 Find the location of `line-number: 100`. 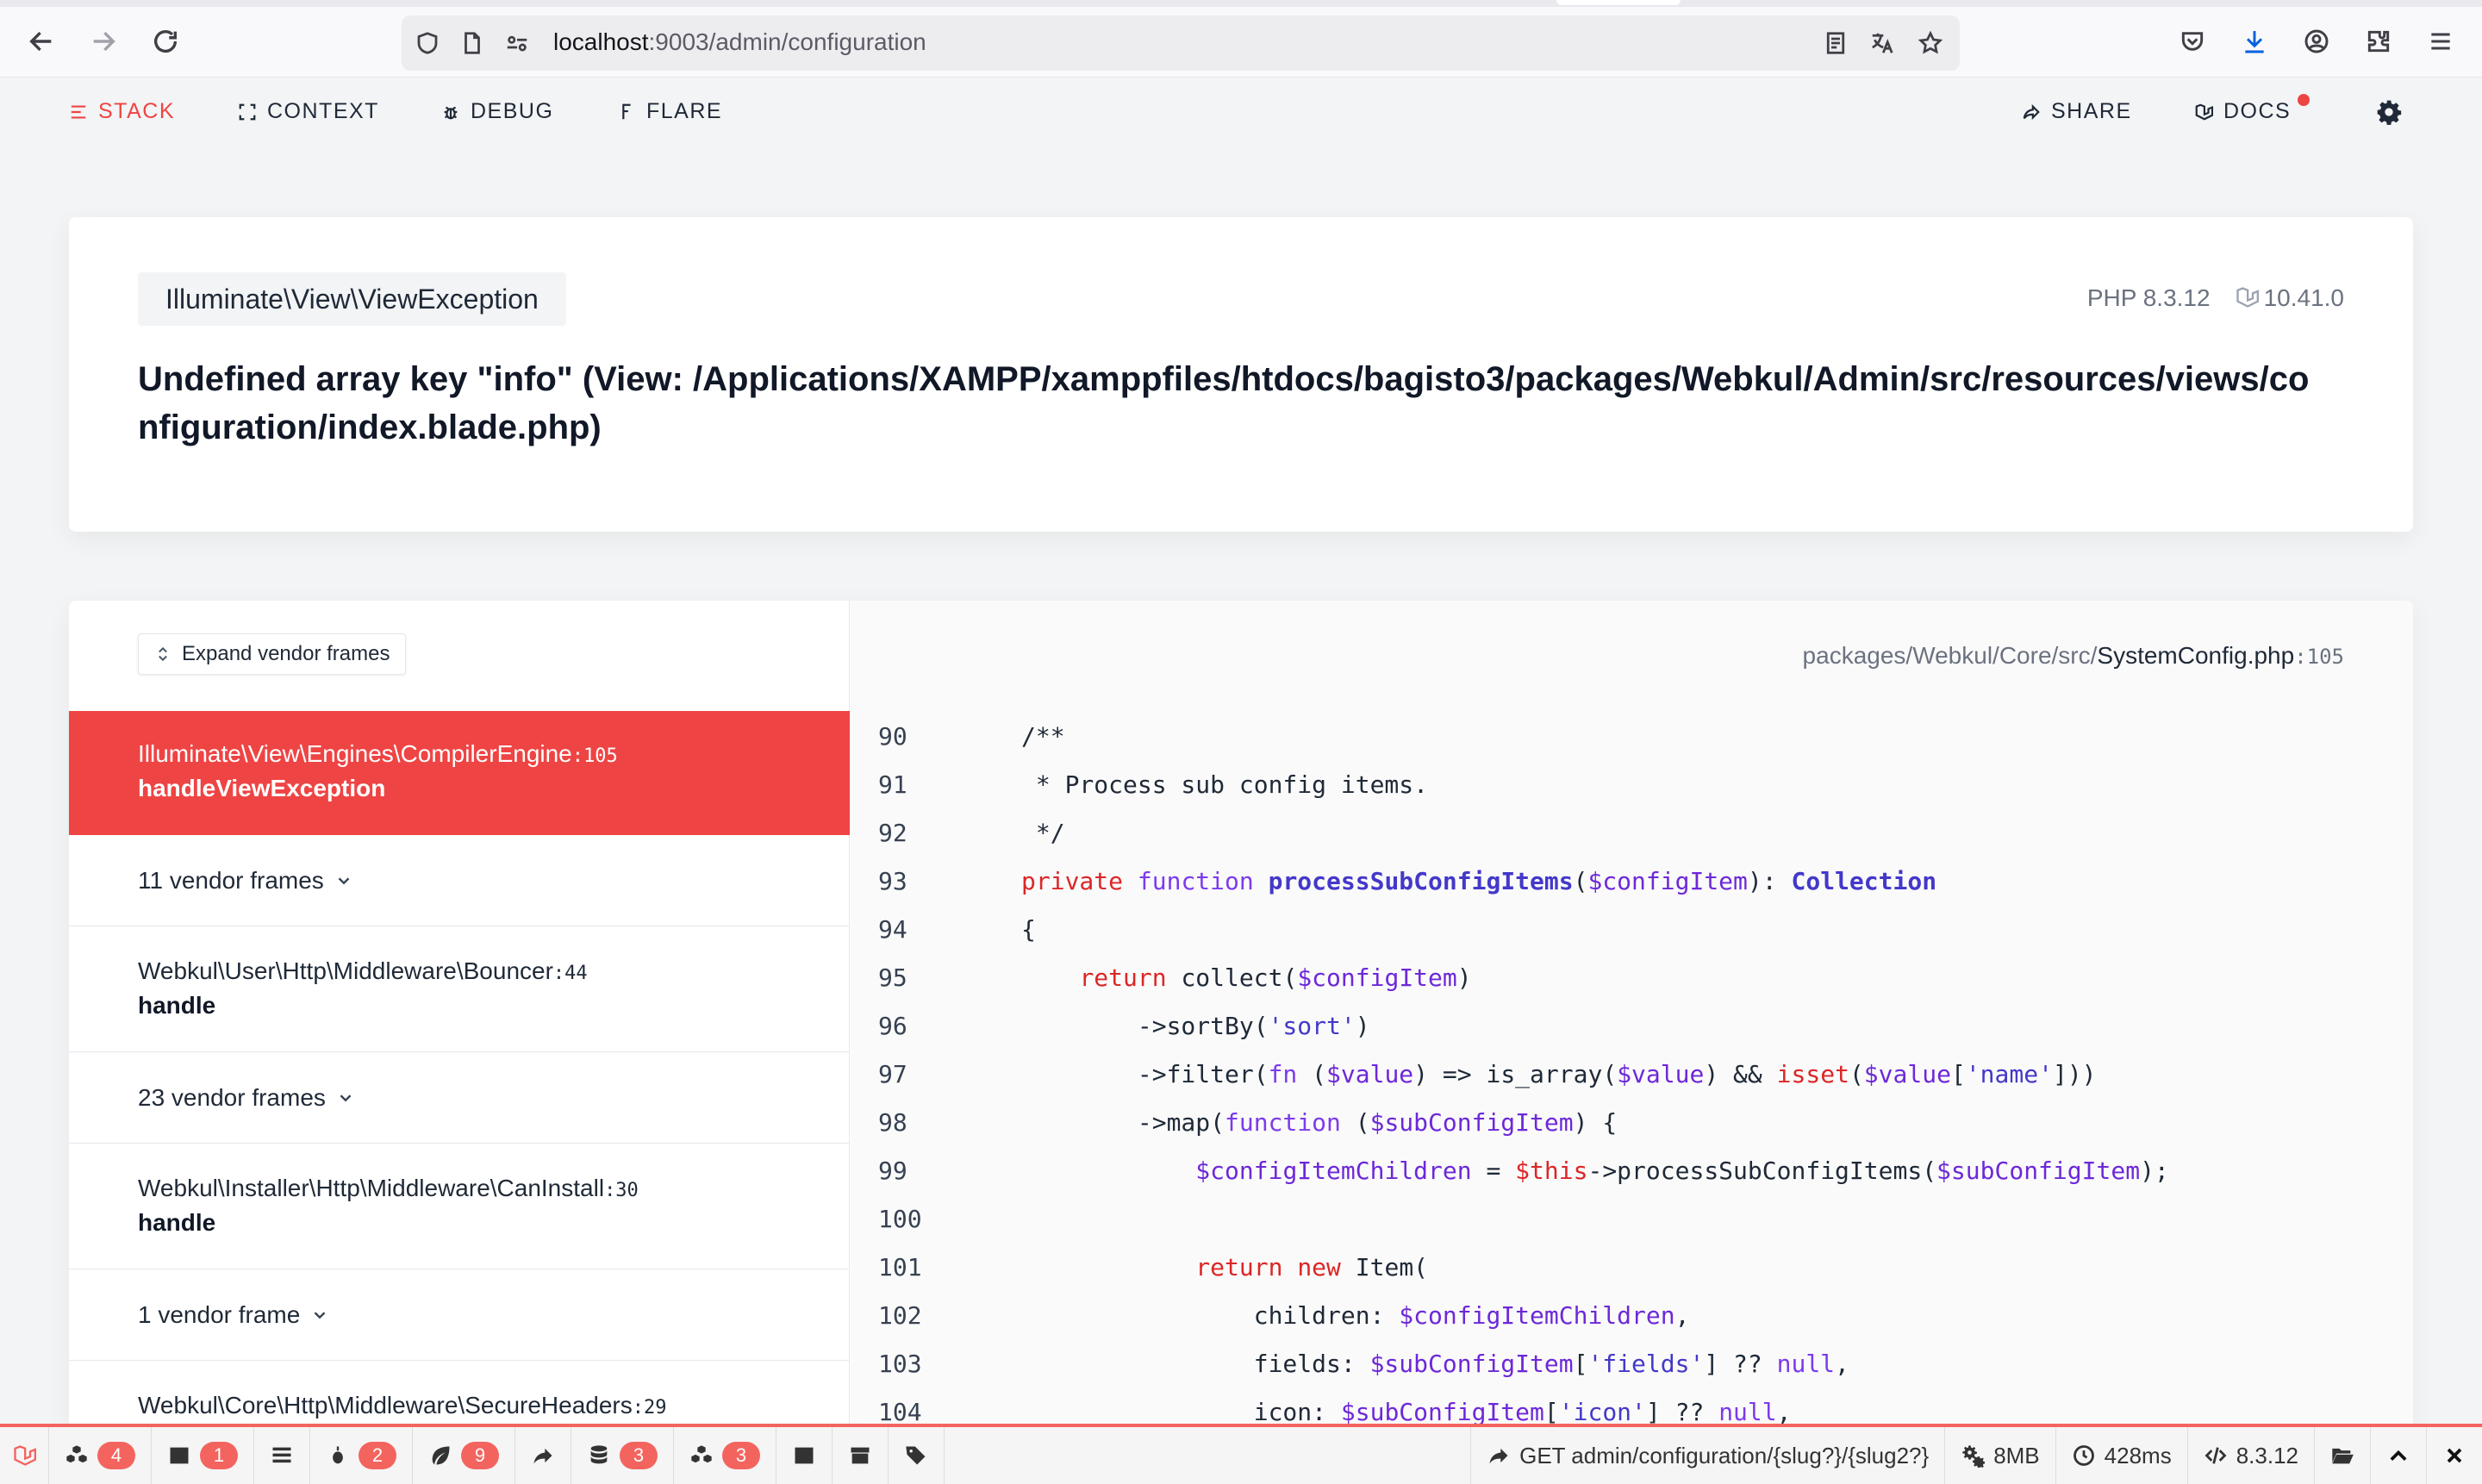

line-number: 100 is located at coordinates (912, 1219).